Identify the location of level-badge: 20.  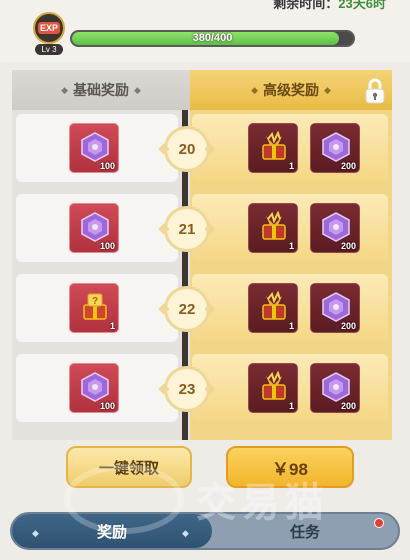
(187, 149).